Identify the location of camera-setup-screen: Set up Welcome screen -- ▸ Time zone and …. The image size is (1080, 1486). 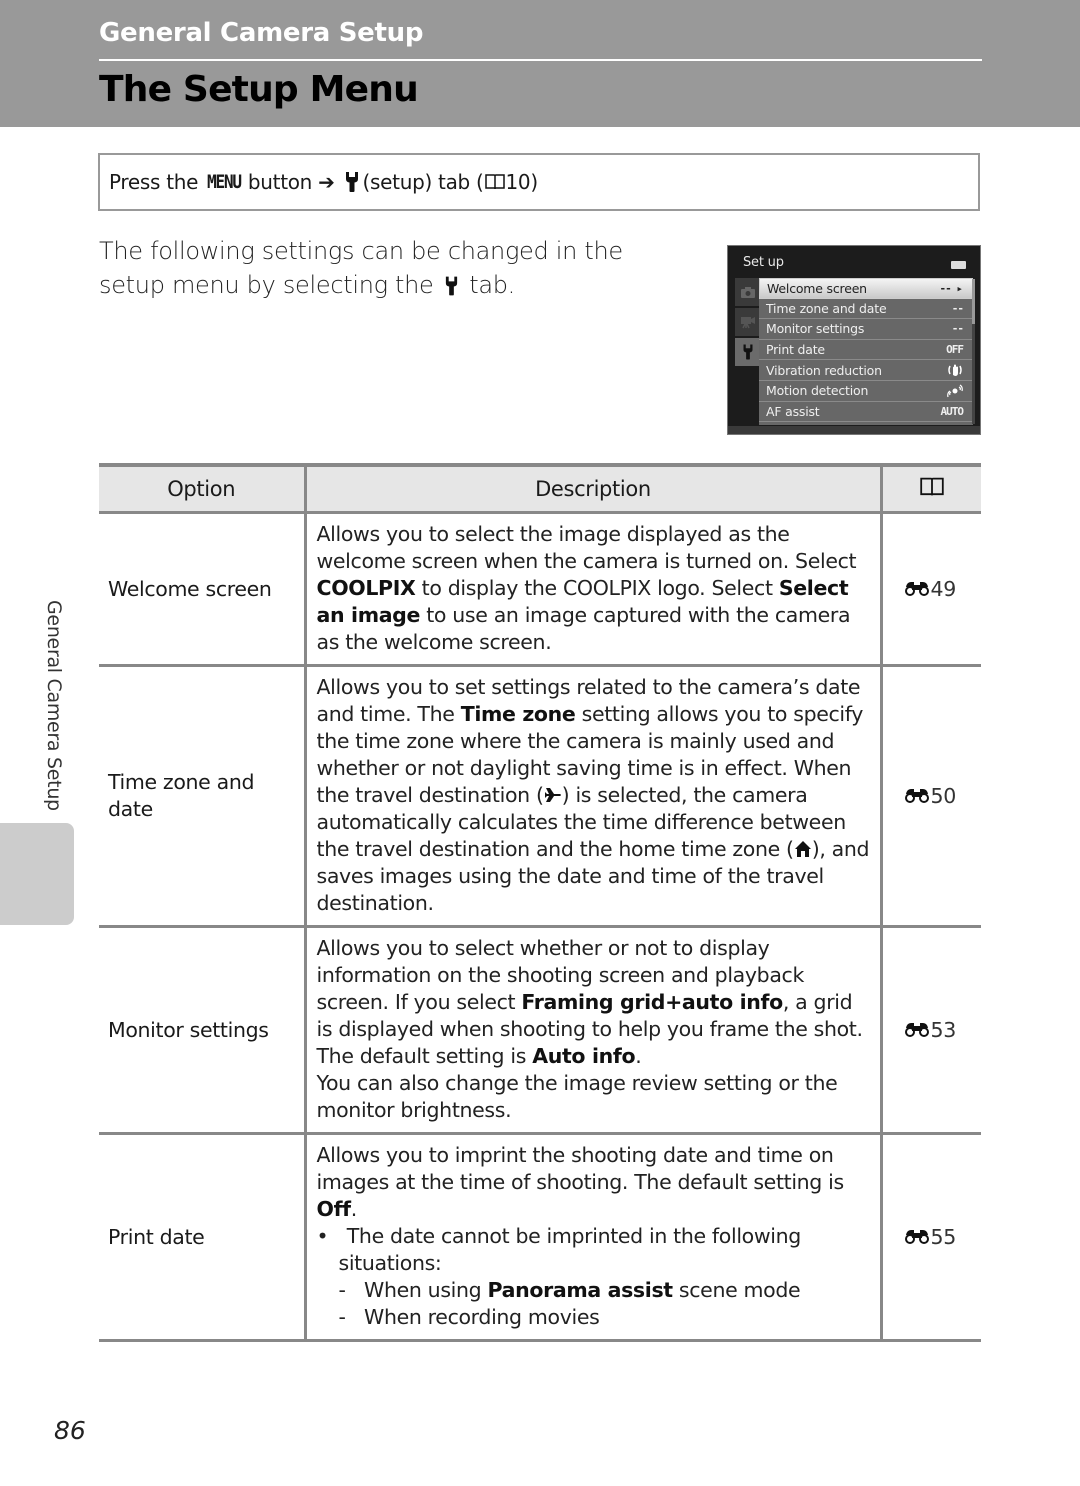
(854, 340).